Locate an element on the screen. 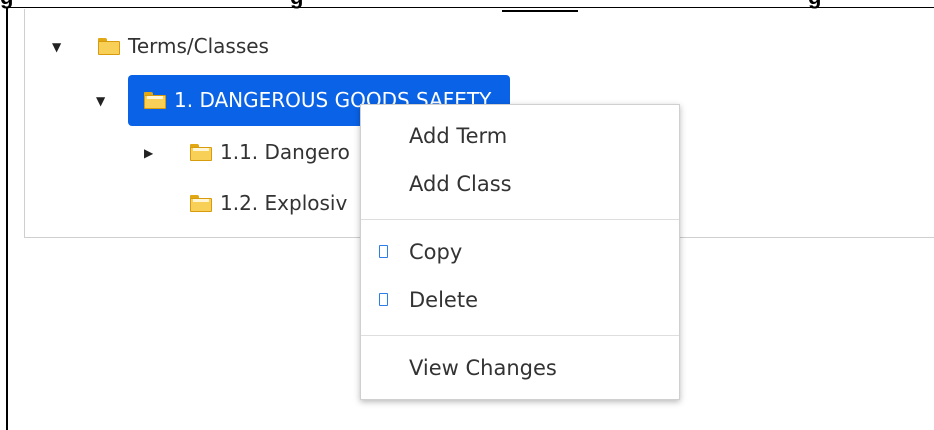 The image size is (934, 430). tree-node-label: Terms/Classes is located at coordinates (198, 46).